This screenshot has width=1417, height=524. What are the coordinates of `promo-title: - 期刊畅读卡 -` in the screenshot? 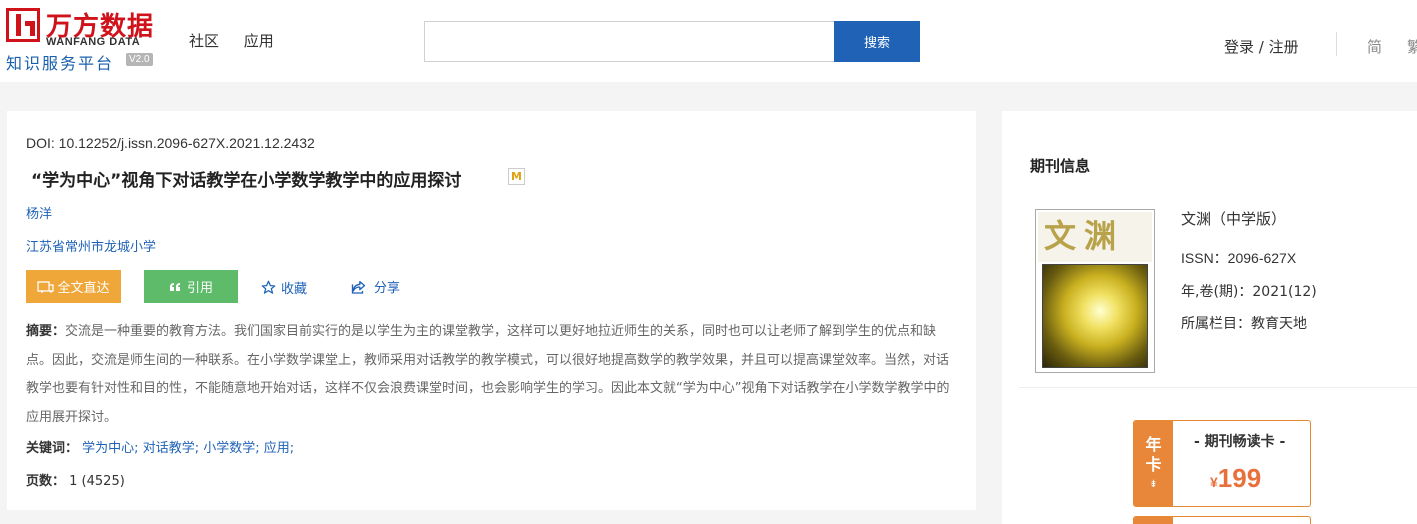 It's located at (1240, 442).